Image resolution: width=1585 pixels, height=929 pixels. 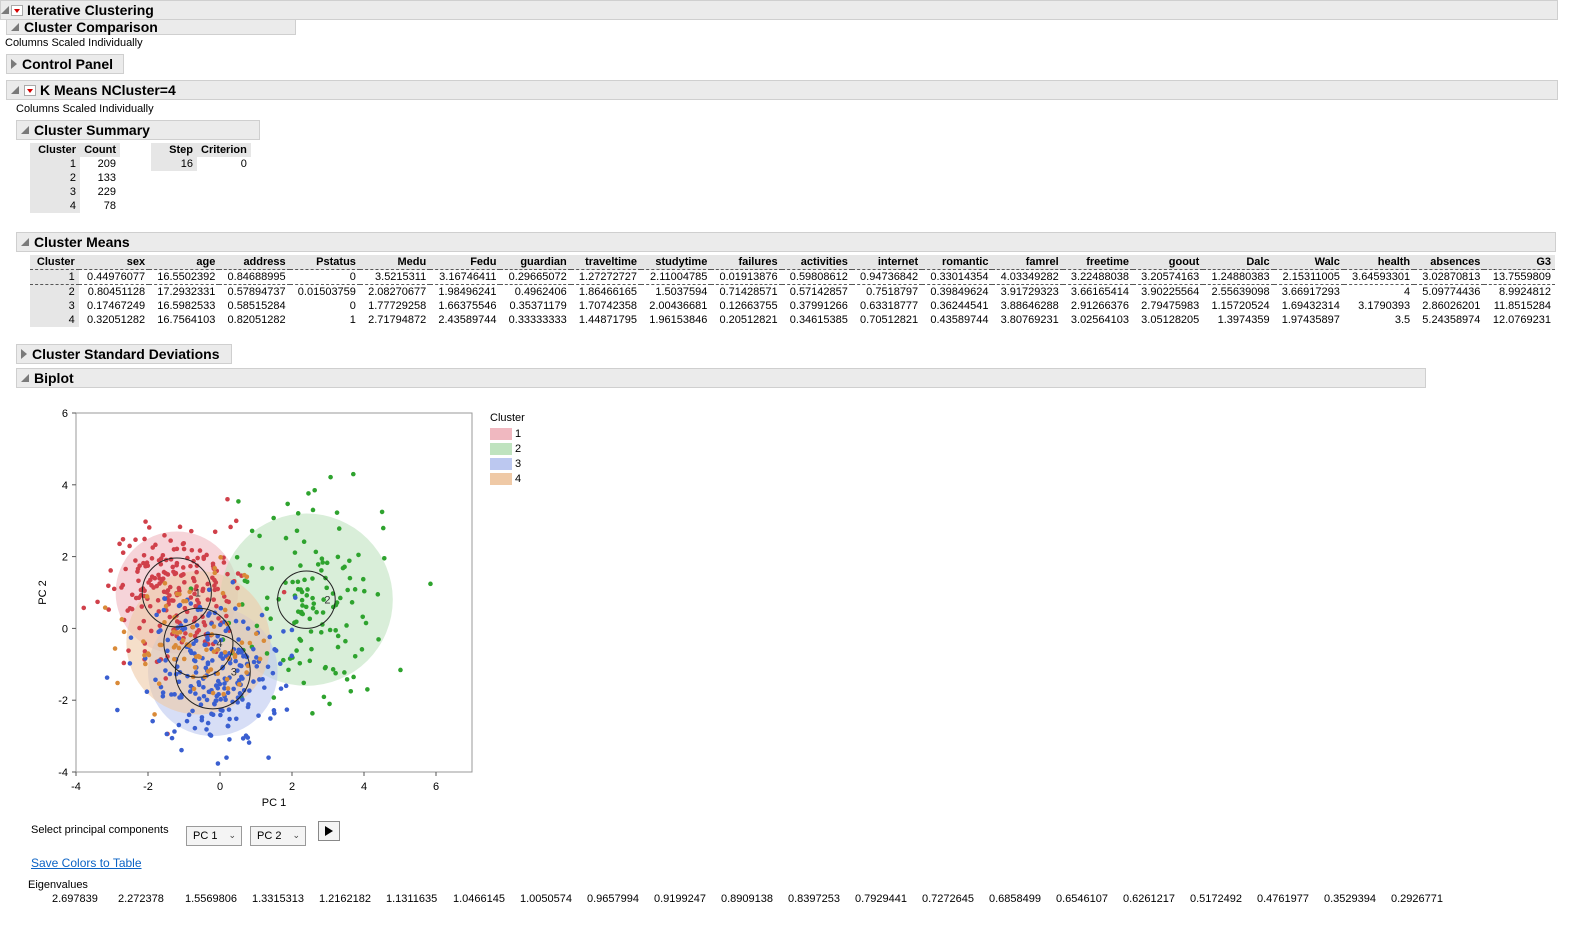 I want to click on column-header: famrel, so click(x=1027, y=262).